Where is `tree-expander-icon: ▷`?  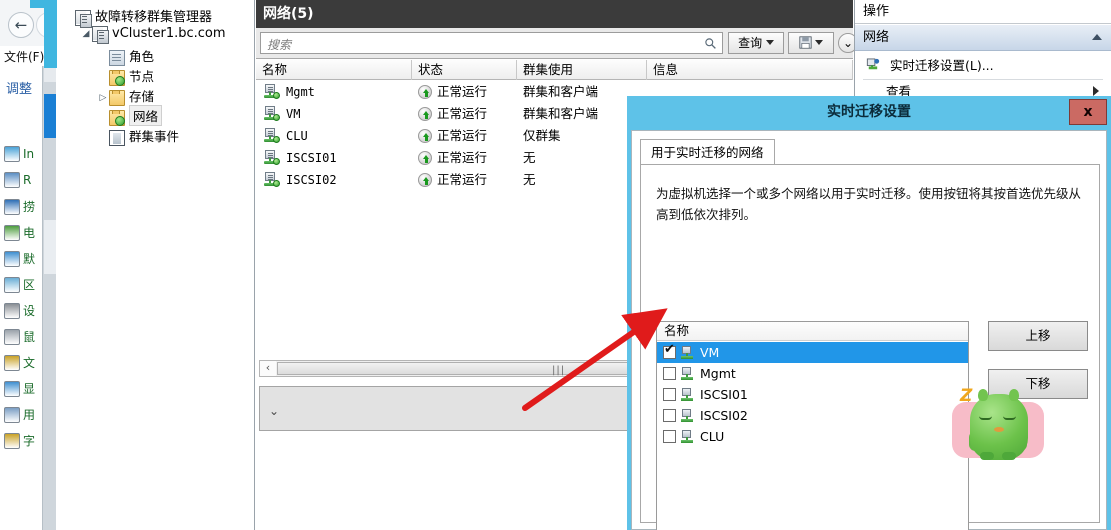 tree-expander-icon: ▷ is located at coordinates (103, 98).